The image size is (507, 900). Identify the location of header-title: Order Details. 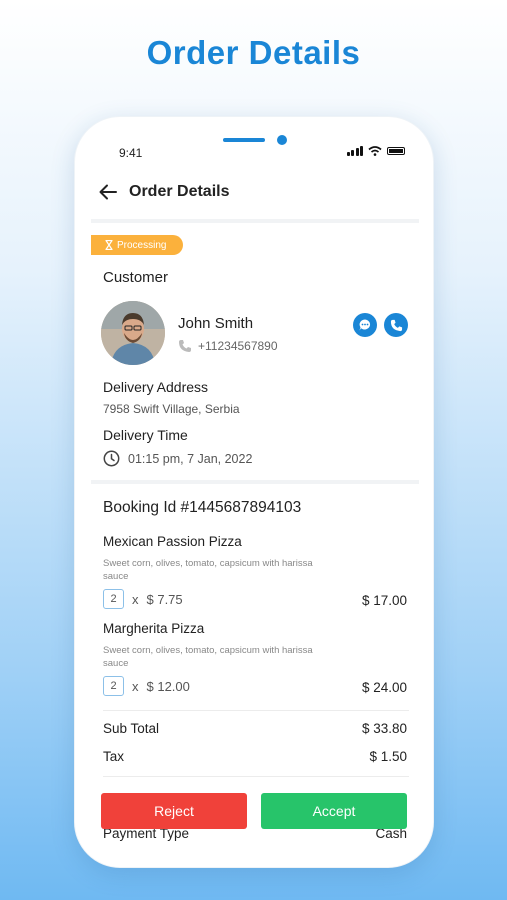
(179, 191).